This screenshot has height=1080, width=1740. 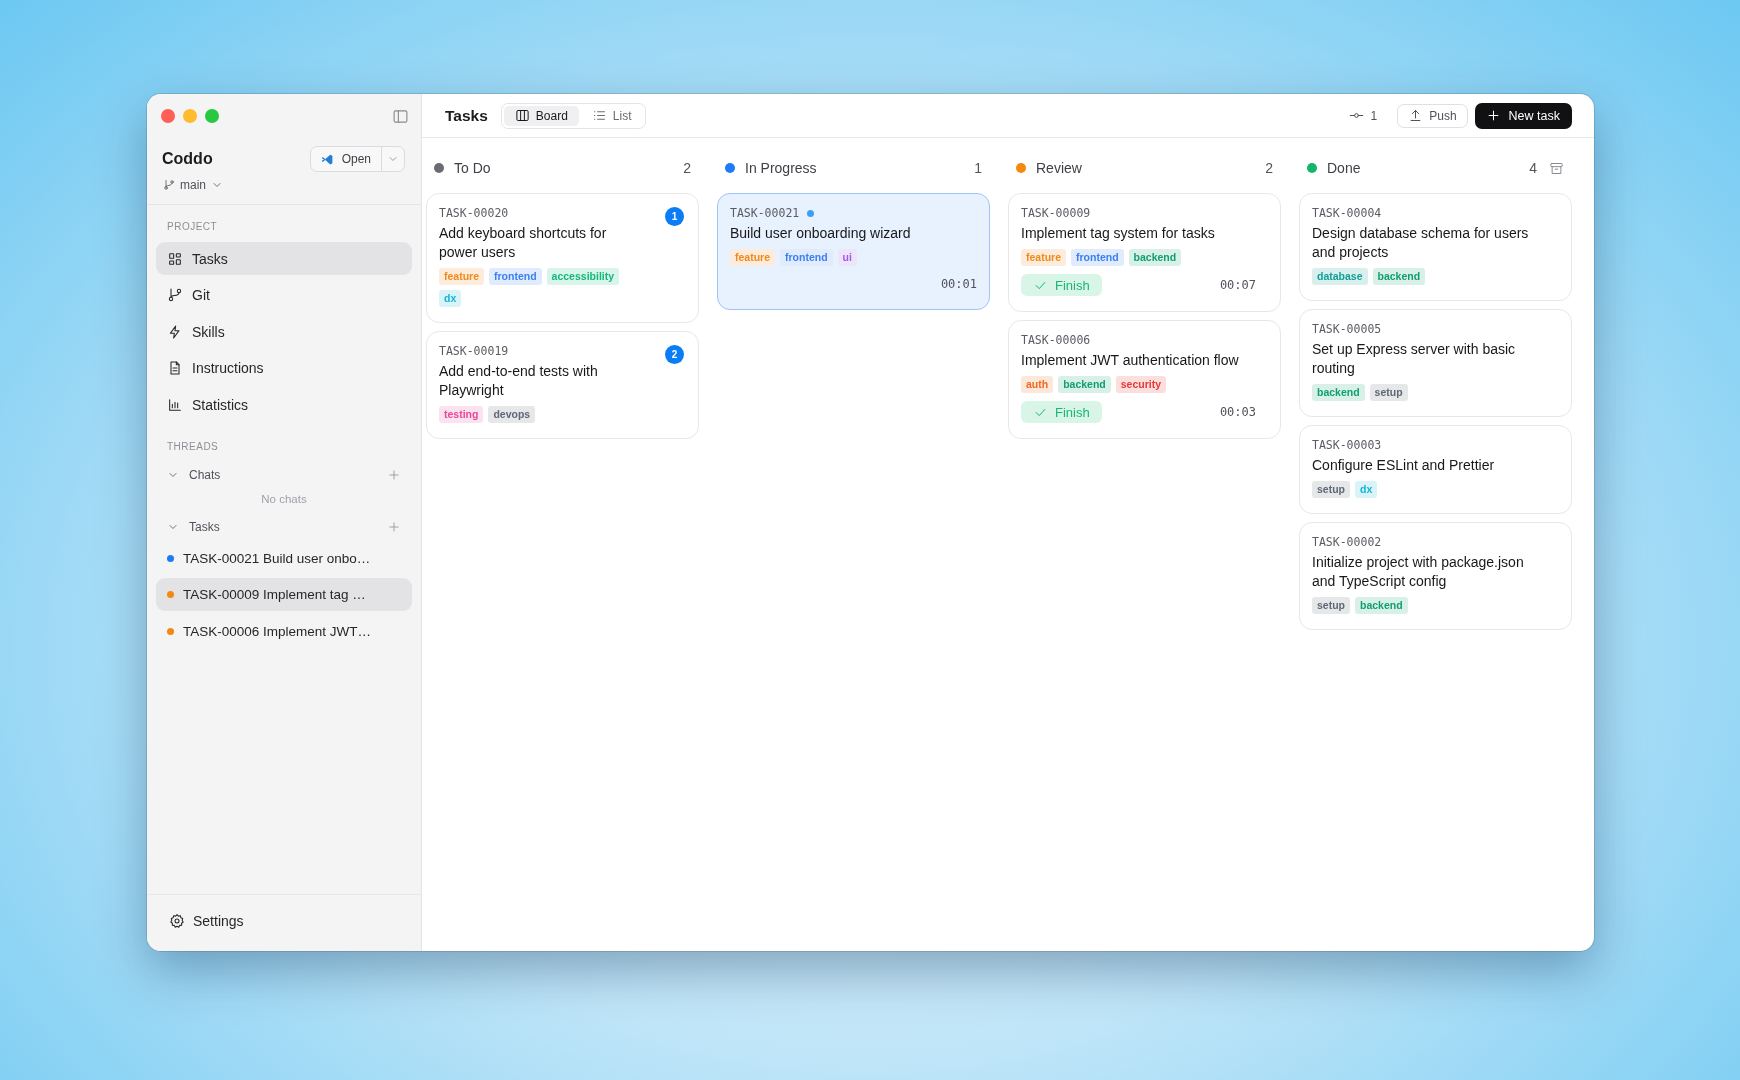 What do you see at coordinates (1347, 445) in the screenshot?
I see `task-id: TASK-00003` at bounding box center [1347, 445].